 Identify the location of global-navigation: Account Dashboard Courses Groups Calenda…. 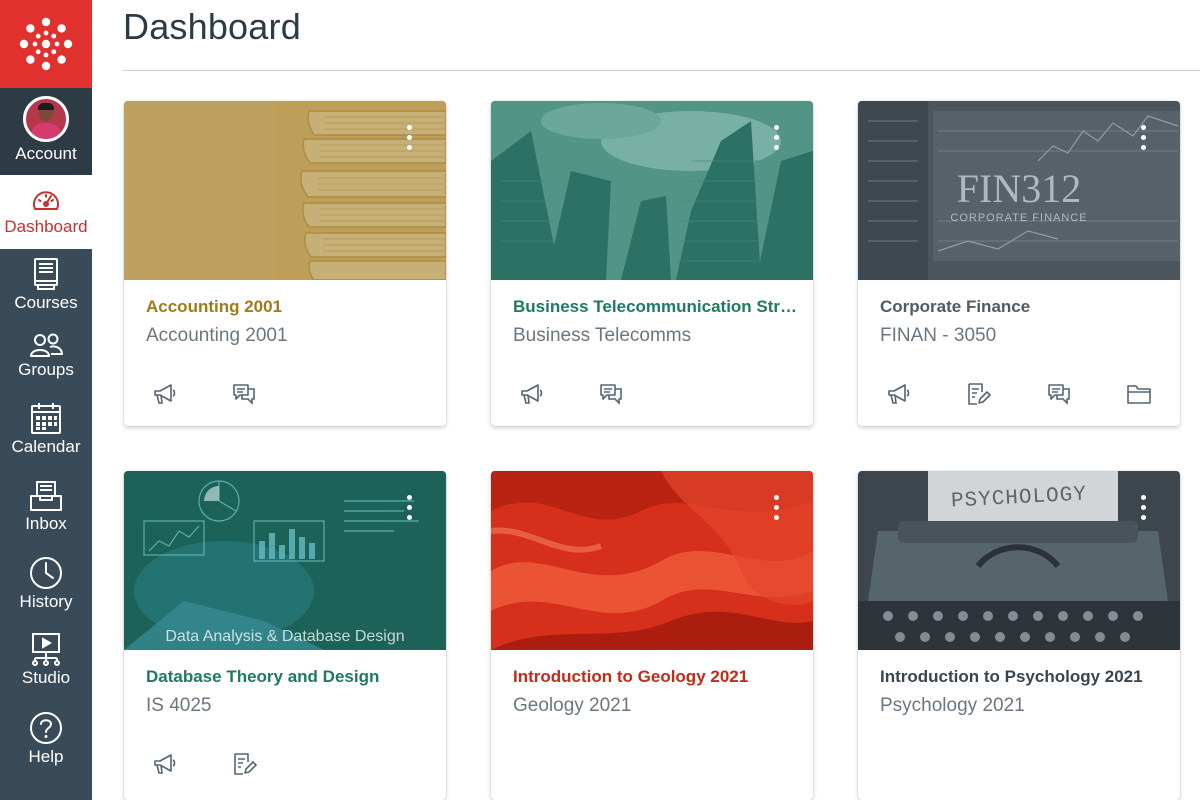
(46, 400).